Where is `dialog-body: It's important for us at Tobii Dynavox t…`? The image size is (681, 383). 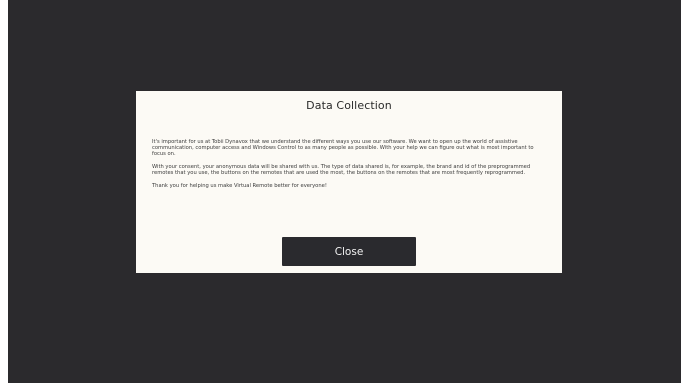 dialog-body: It's important for us at Tobii Dynavox t… is located at coordinates (350, 167).